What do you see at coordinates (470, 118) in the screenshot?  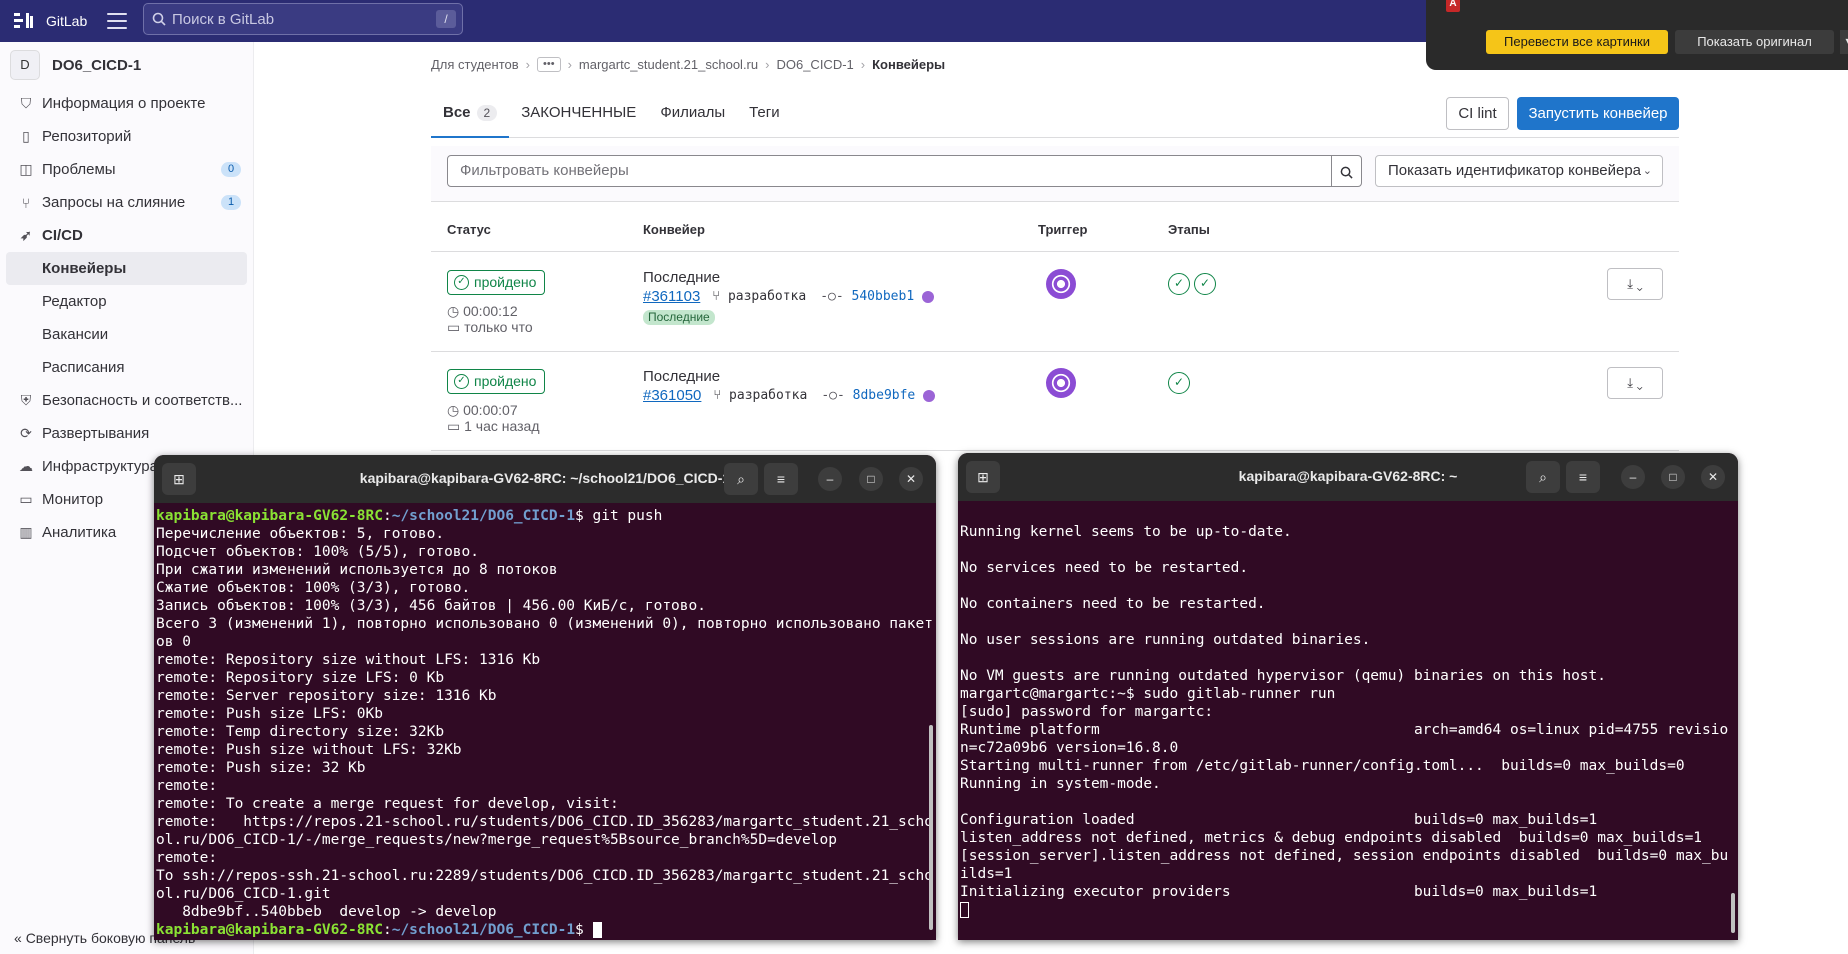 I see `tab-all: Все 2` at bounding box center [470, 118].